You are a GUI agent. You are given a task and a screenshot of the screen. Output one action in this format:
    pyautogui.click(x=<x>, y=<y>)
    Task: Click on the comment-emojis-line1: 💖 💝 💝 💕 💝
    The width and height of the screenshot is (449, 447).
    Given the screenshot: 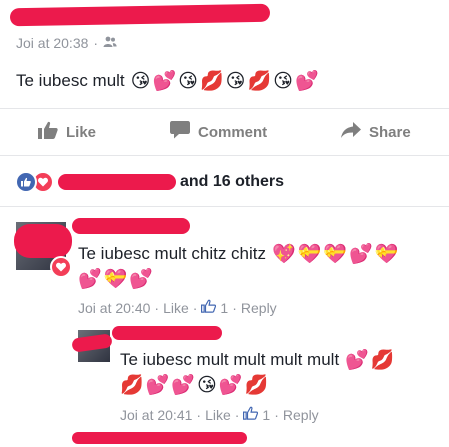 What is the action you would take?
    pyautogui.click(x=335, y=253)
    